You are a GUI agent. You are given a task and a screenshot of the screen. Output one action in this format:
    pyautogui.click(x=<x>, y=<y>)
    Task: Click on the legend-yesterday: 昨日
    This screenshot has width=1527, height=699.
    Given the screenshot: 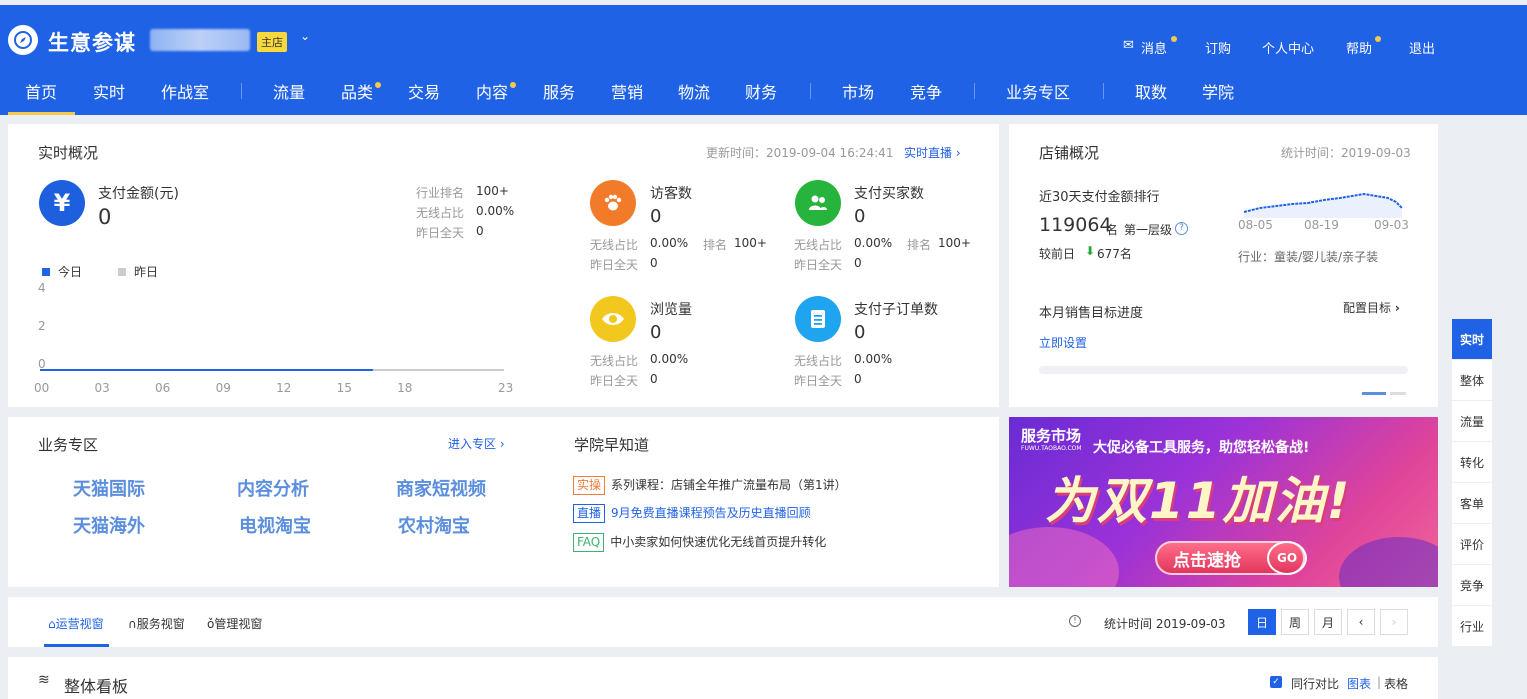 What is the action you would take?
    pyautogui.click(x=138, y=271)
    